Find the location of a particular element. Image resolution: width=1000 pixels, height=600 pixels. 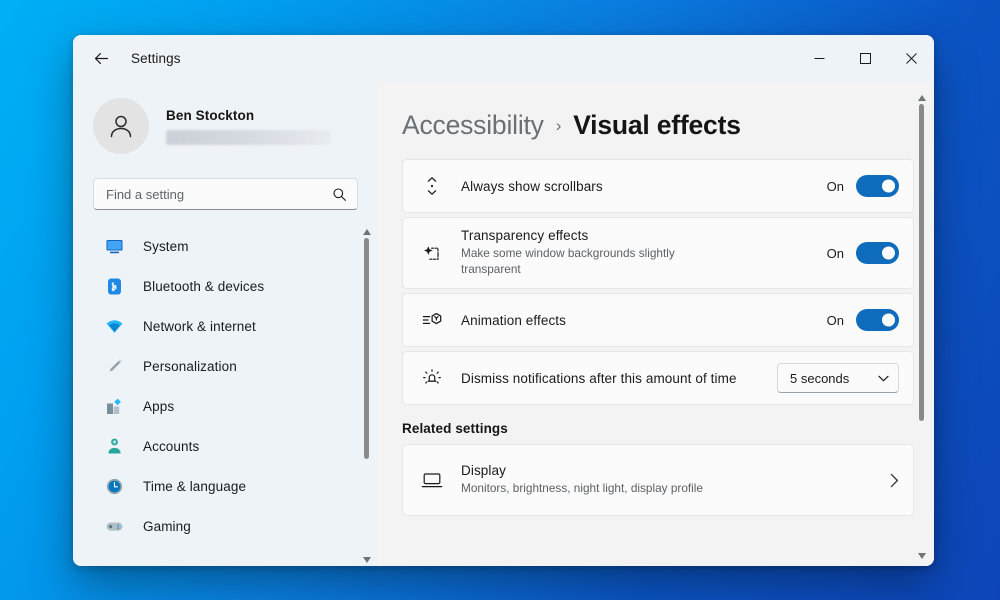

setting-title: Always show scrollbars is located at coordinates (532, 186).